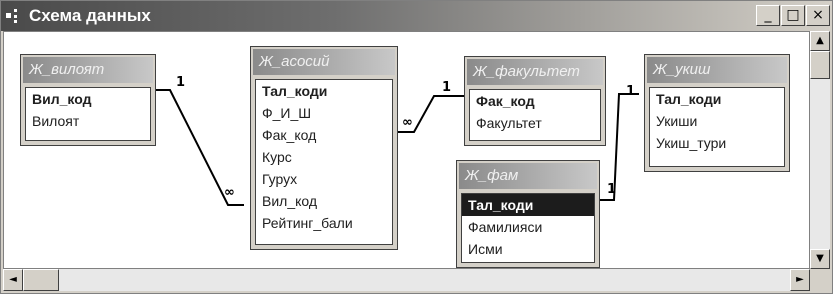  What do you see at coordinates (820, 280) in the screenshot?
I see `resize-grip` at bounding box center [820, 280].